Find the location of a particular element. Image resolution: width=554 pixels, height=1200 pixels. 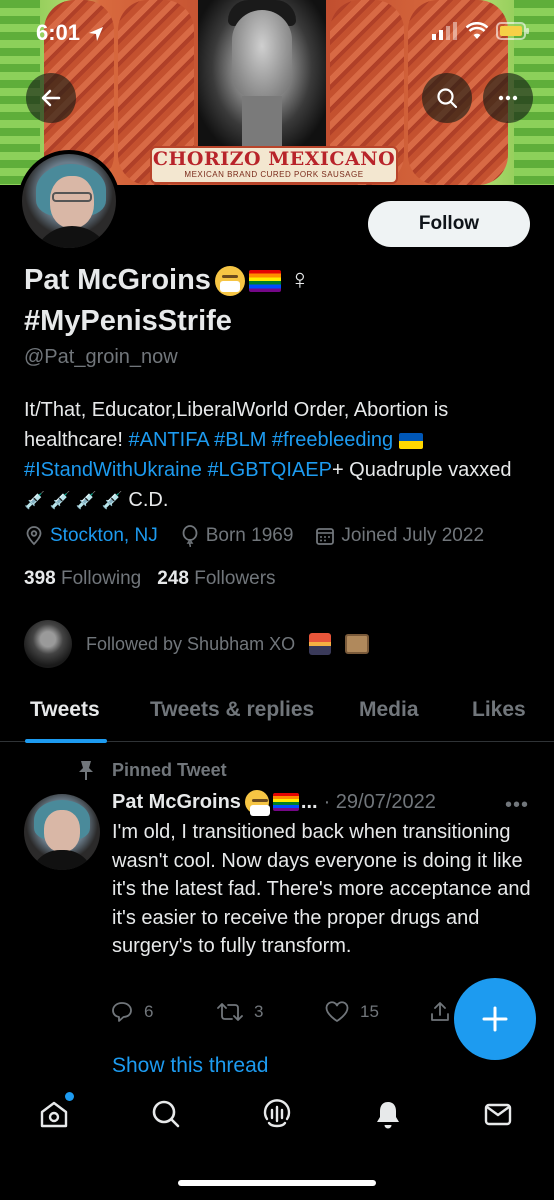

following-link: 398 Following is located at coordinates (82, 579).